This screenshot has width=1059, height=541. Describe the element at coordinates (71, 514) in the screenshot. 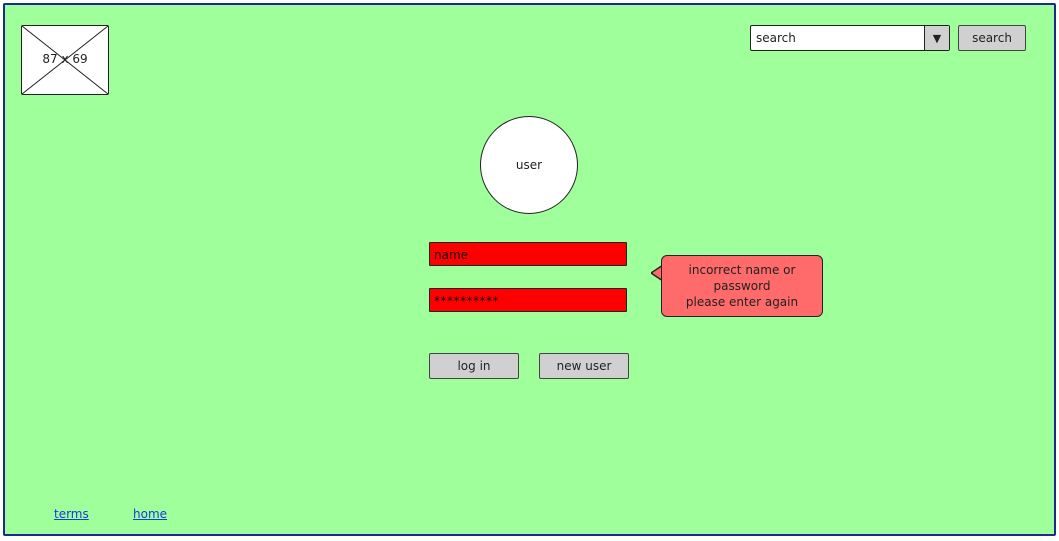

I see `terms-link: terms` at that location.